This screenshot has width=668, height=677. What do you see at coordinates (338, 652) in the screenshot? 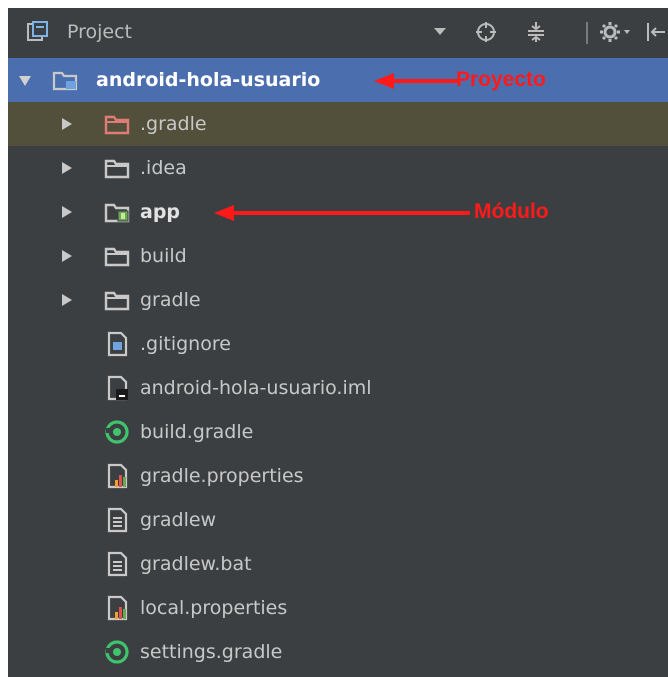
I see `tree-row-settings-gradle: settings.gradle` at bounding box center [338, 652].